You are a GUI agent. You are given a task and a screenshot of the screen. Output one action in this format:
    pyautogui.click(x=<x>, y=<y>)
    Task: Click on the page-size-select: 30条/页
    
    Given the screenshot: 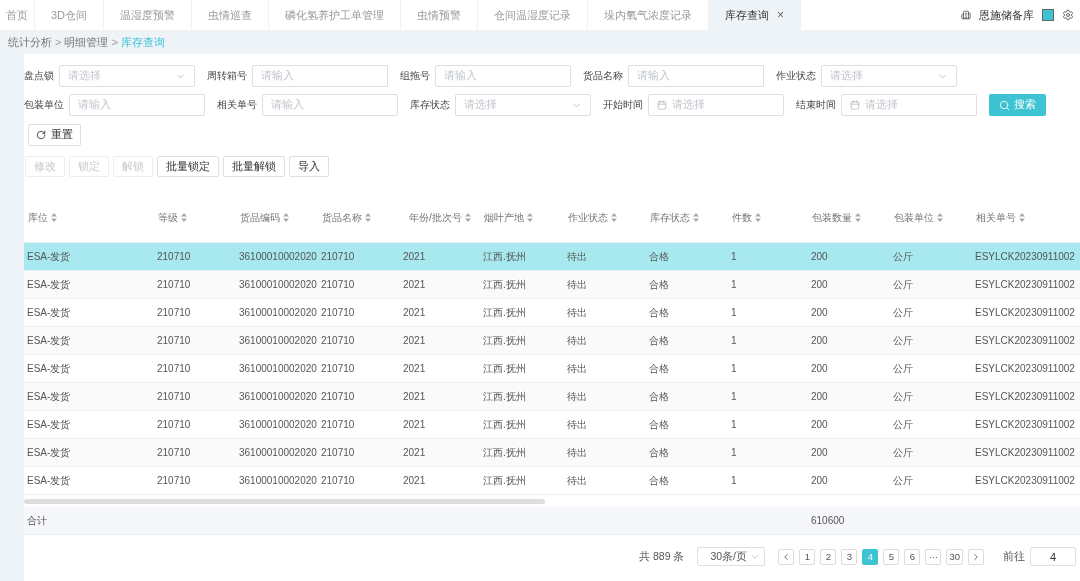 What is the action you would take?
    pyautogui.click(x=731, y=556)
    